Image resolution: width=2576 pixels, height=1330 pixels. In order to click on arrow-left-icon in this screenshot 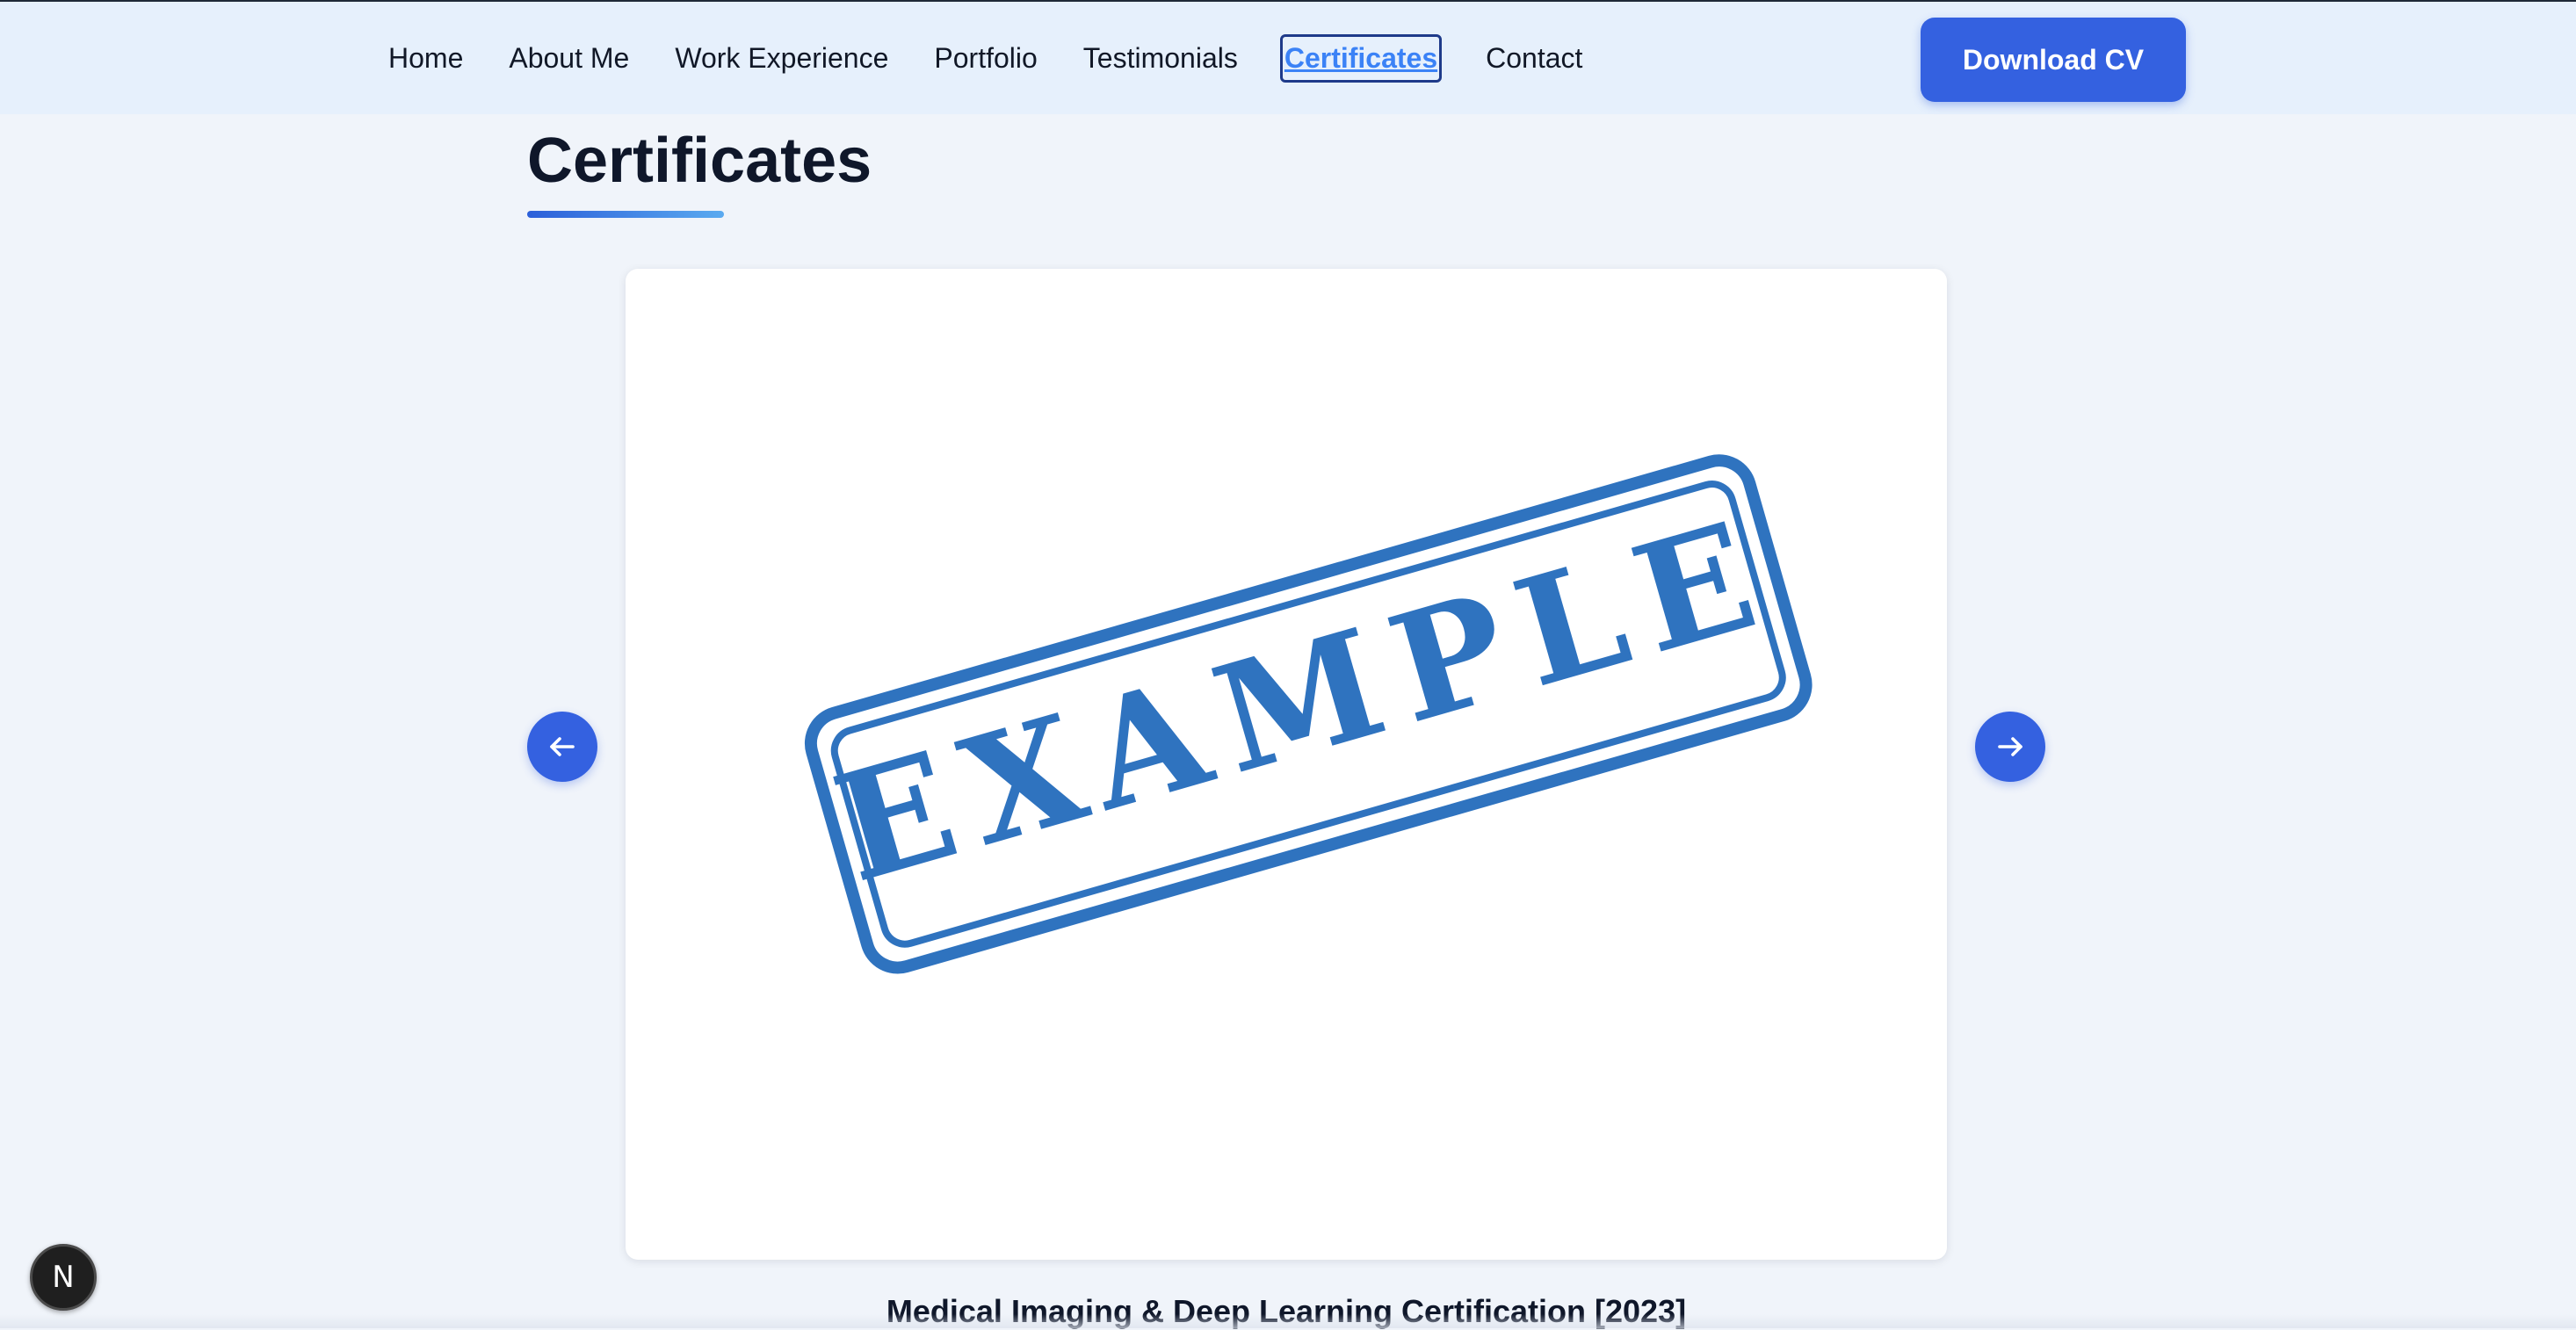, I will do `click(562, 746)`.